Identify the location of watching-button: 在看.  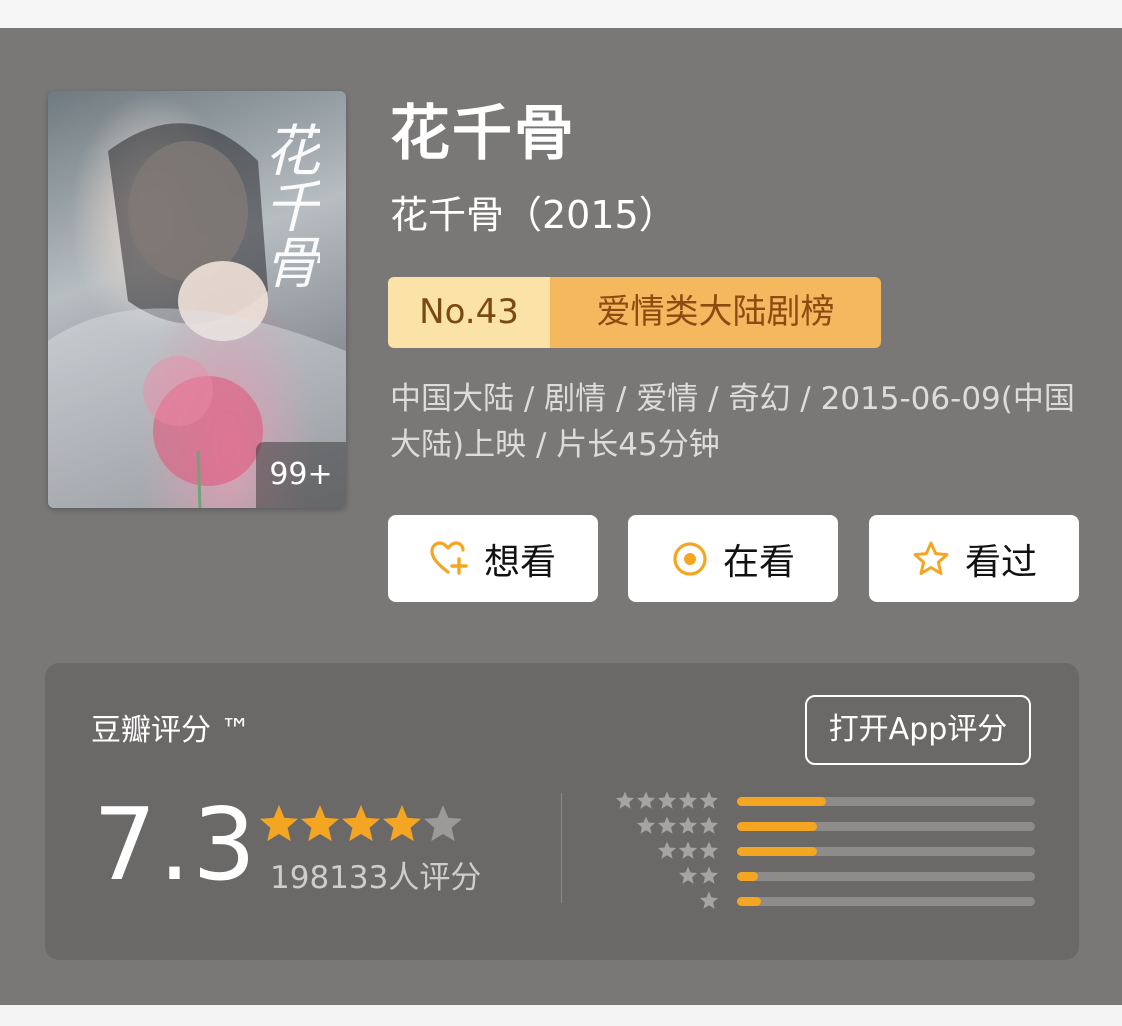
(733, 558).